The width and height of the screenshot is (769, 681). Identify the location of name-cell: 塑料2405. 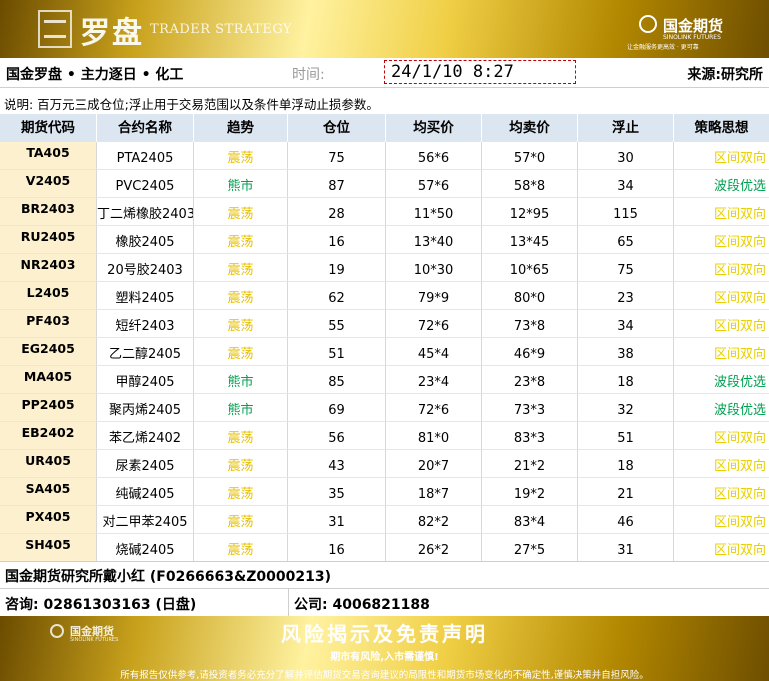
(145, 296).